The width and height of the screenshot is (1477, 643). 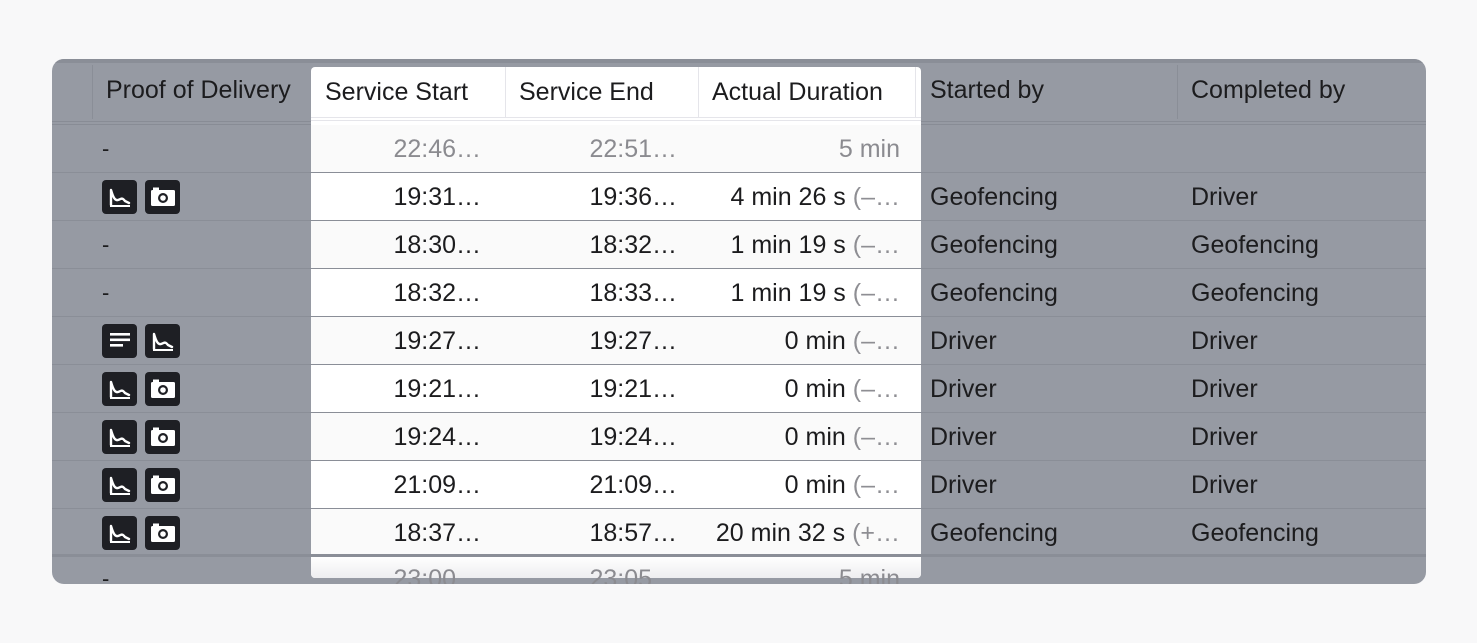 I want to click on duration-value: 20 min 32 s, so click(x=780, y=532).